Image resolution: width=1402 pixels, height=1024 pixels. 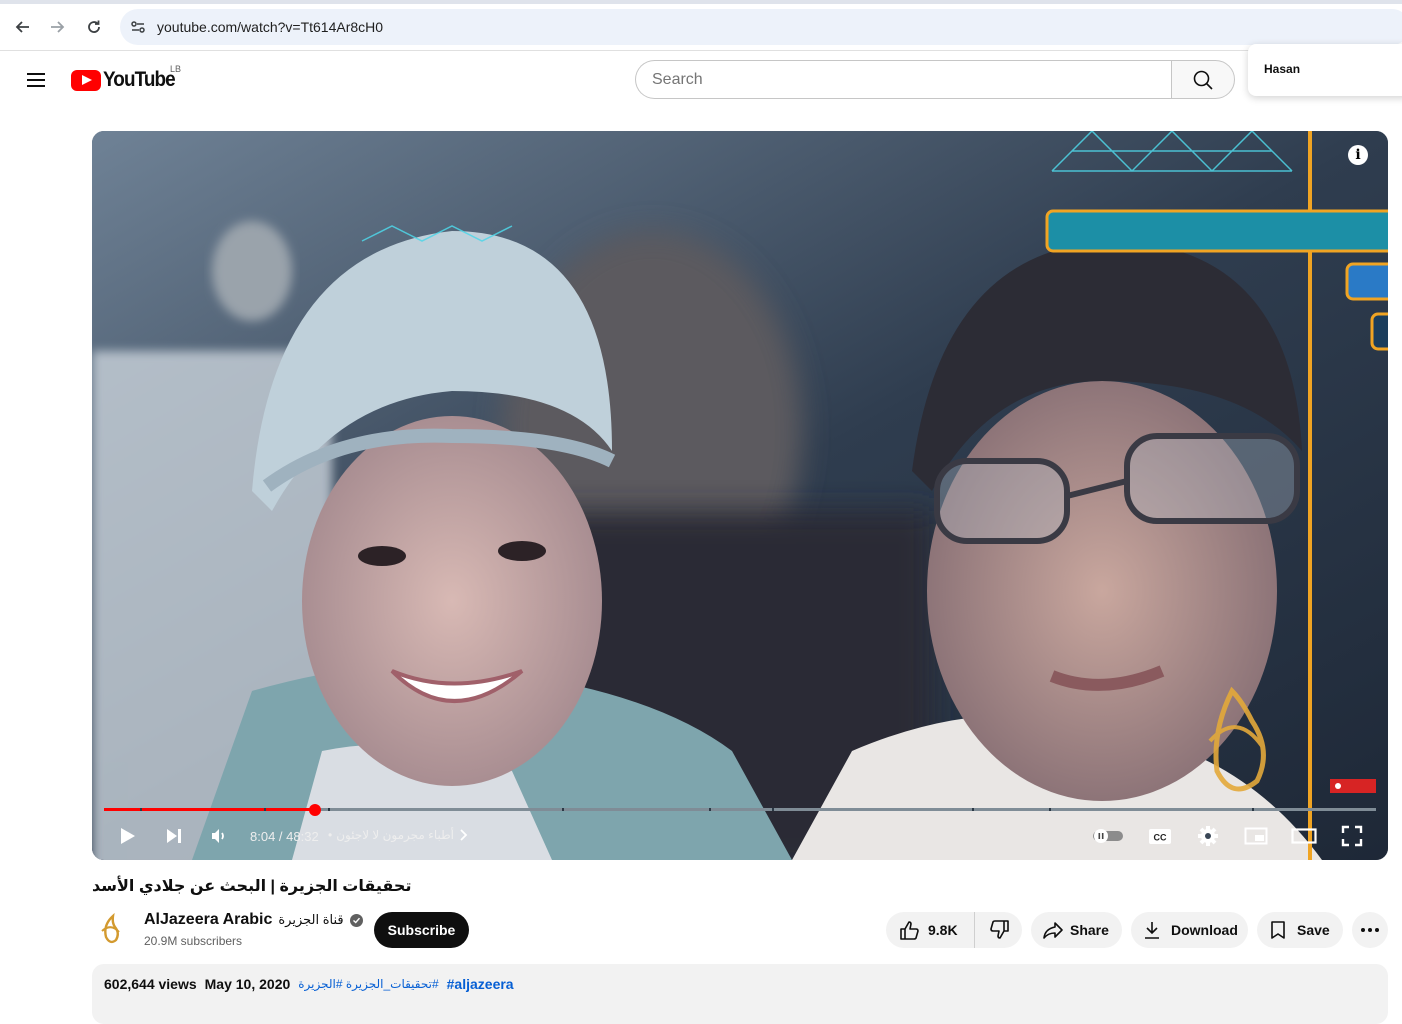 I want to click on like-dislike-group: 9.8K, so click(x=954, y=930).